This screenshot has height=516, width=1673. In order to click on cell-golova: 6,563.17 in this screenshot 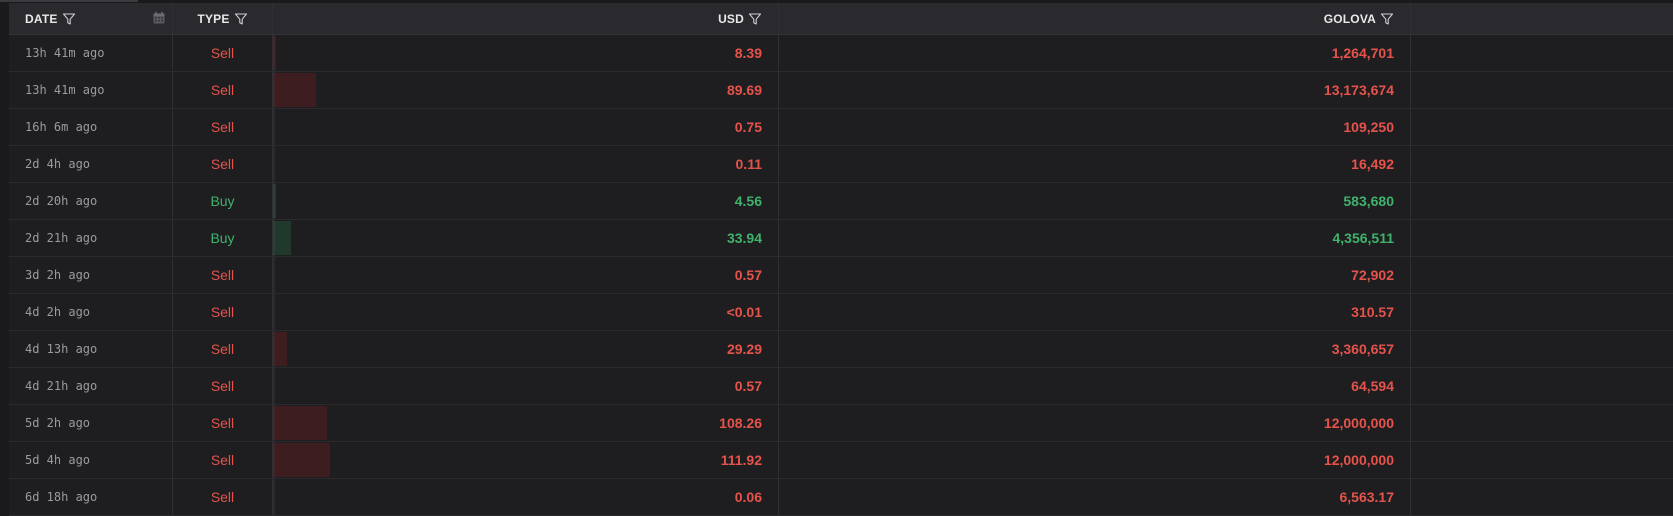, I will do `click(1095, 497)`.